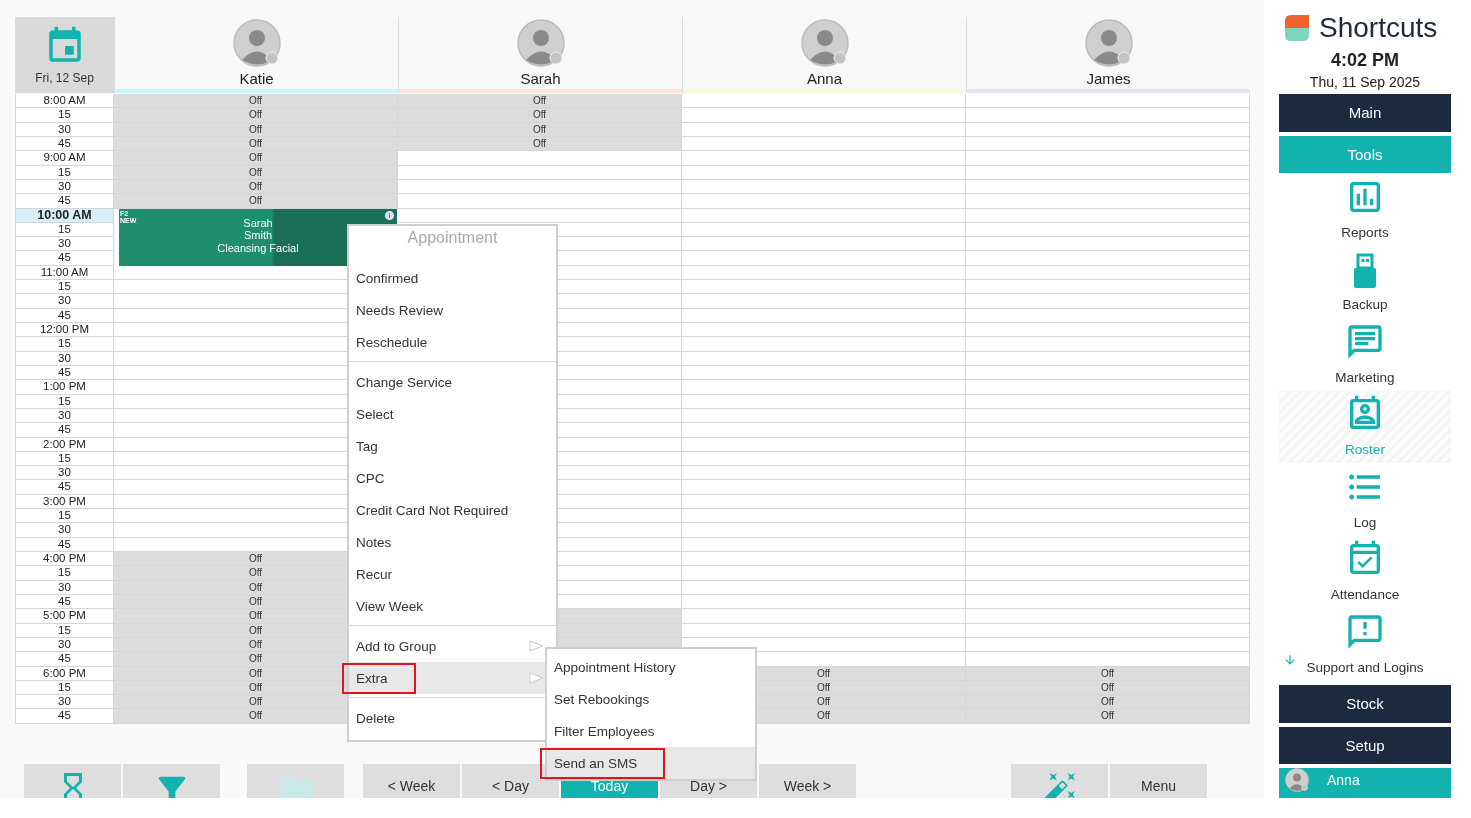  Describe the element at coordinates (1365, 305) in the screenshot. I see `shortcut-label: Backup` at that location.